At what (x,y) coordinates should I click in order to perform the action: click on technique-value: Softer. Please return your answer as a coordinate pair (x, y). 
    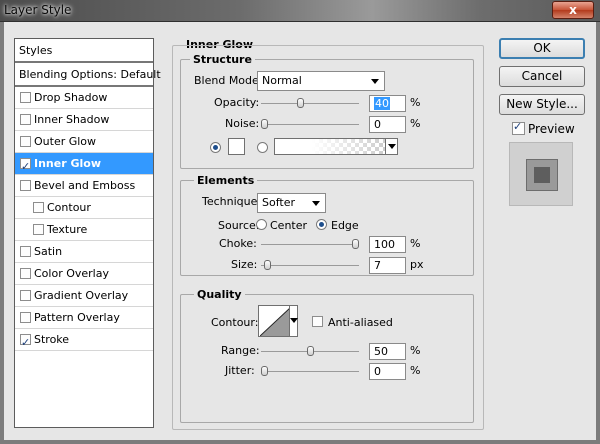
    Looking at the image, I should click on (278, 202).